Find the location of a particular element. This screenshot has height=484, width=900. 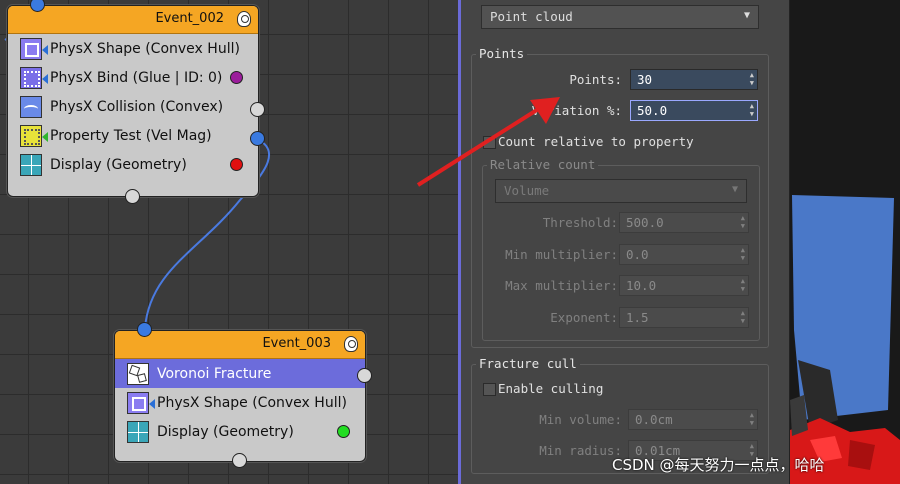

count-relative-checkbox is located at coordinates (489, 142).